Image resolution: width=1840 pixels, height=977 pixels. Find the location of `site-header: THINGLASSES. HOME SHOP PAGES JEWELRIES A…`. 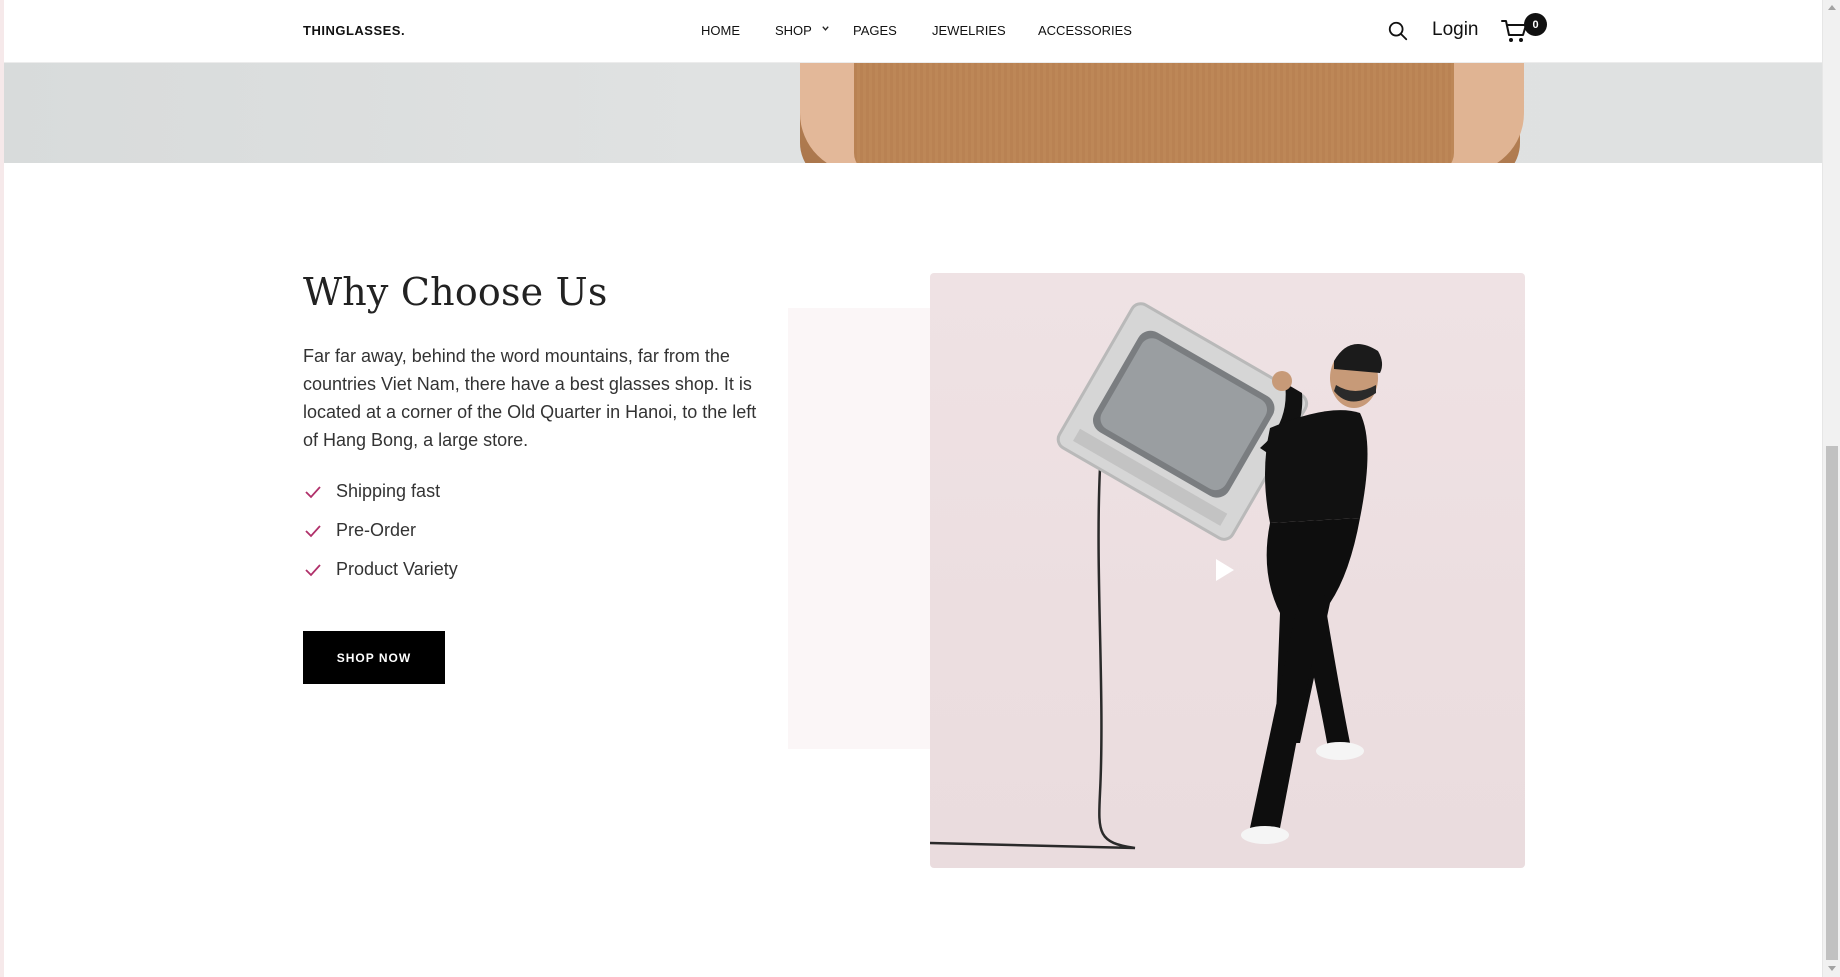

site-header: THINGLASSES. HOME SHOP PAGES JEWELRIES A… is located at coordinates (913, 31).